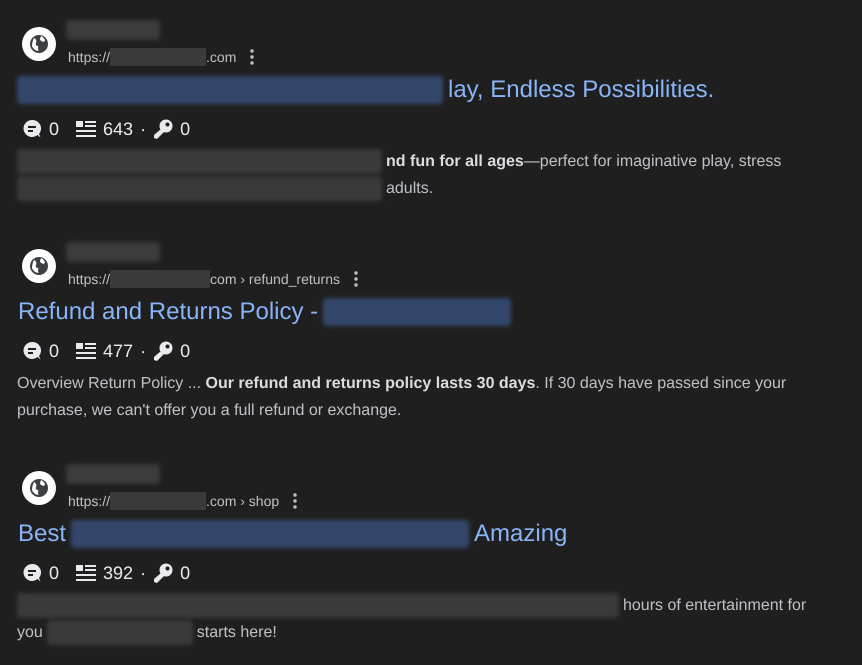 This screenshot has width=862, height=665. I want to click on result-snippet: you, so click(30, 633).